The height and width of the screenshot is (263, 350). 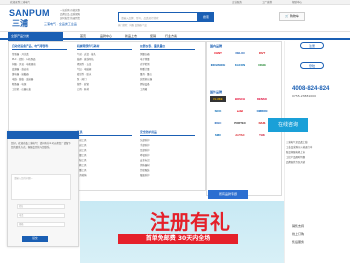 What do you see at coordinates (41, 224) in the screenshot?
I see `chat-email-field: 邮箱` at bounding box center [41, 224].